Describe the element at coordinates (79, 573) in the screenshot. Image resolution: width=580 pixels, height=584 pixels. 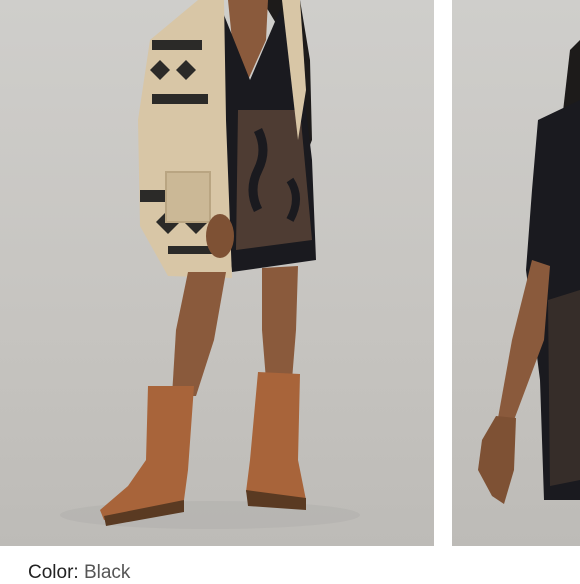
I see `product-color-selection: Color: Black` at that location.